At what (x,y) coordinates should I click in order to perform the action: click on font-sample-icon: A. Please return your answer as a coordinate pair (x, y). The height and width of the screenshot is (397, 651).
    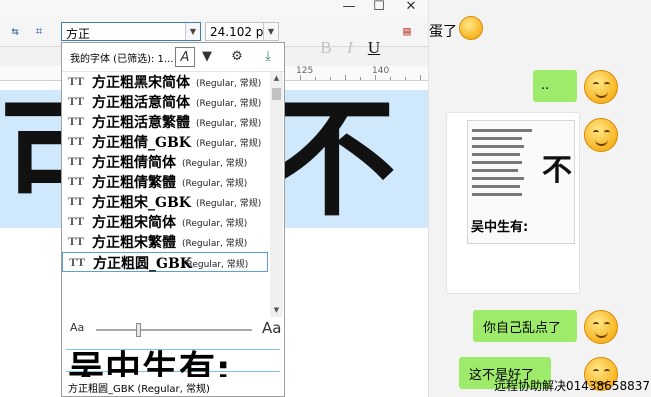
    Looking at the image, I should click on (185, 57).